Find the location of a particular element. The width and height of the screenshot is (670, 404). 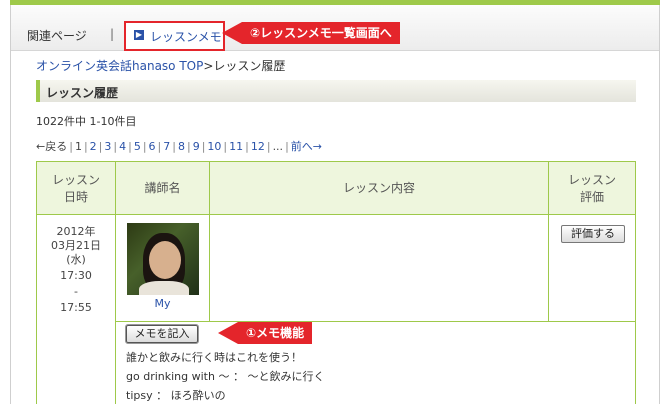

header-rating-line1: レッスン is located at coordinates (591, 180).